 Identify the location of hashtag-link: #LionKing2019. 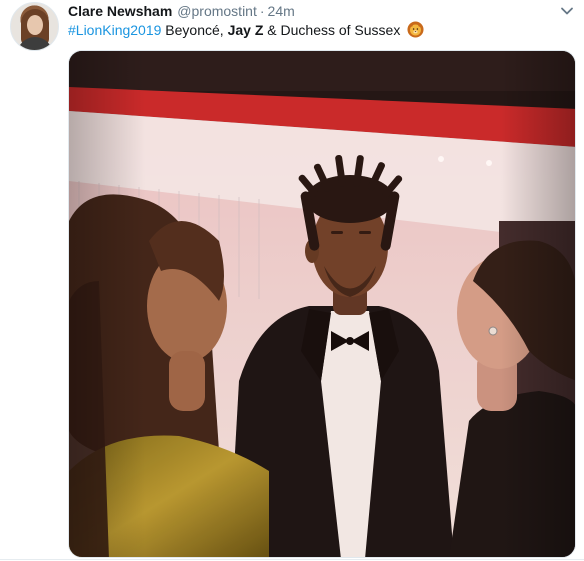
(114, 30).